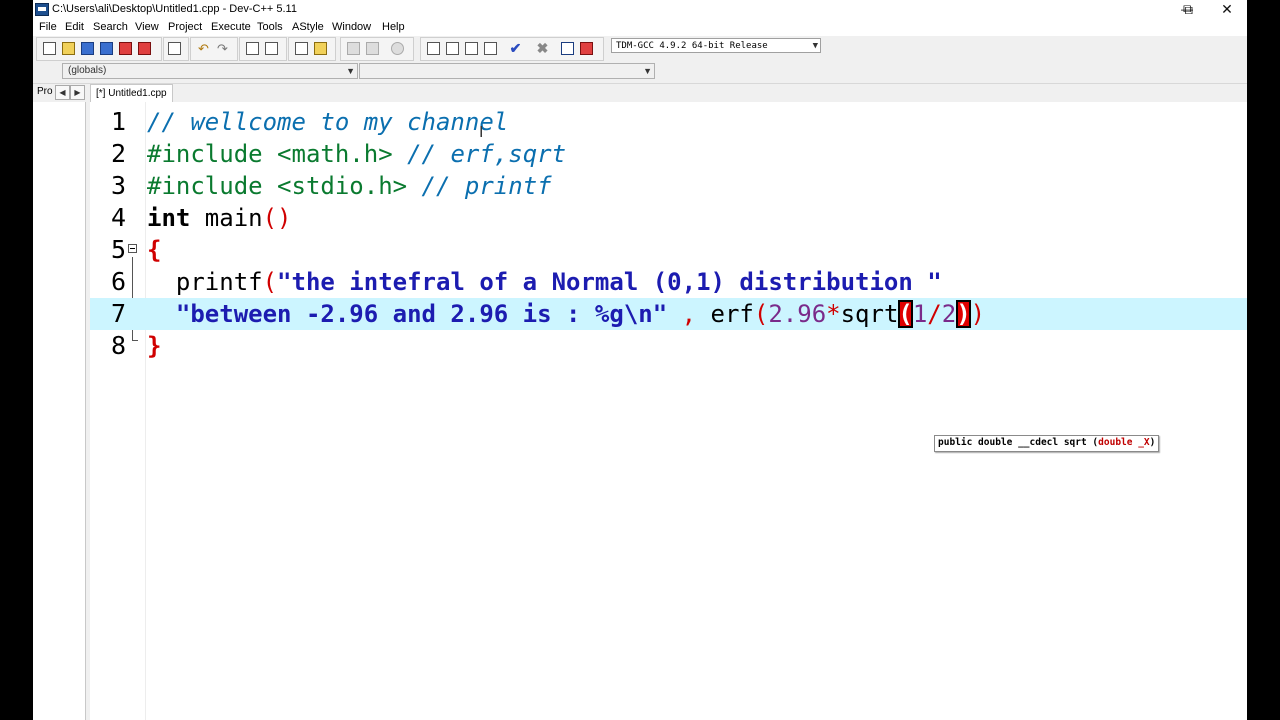  What do you see at coordinates (154, 346) in the screenshot?
I see `code-text: }` at bounding box center [154, 346].